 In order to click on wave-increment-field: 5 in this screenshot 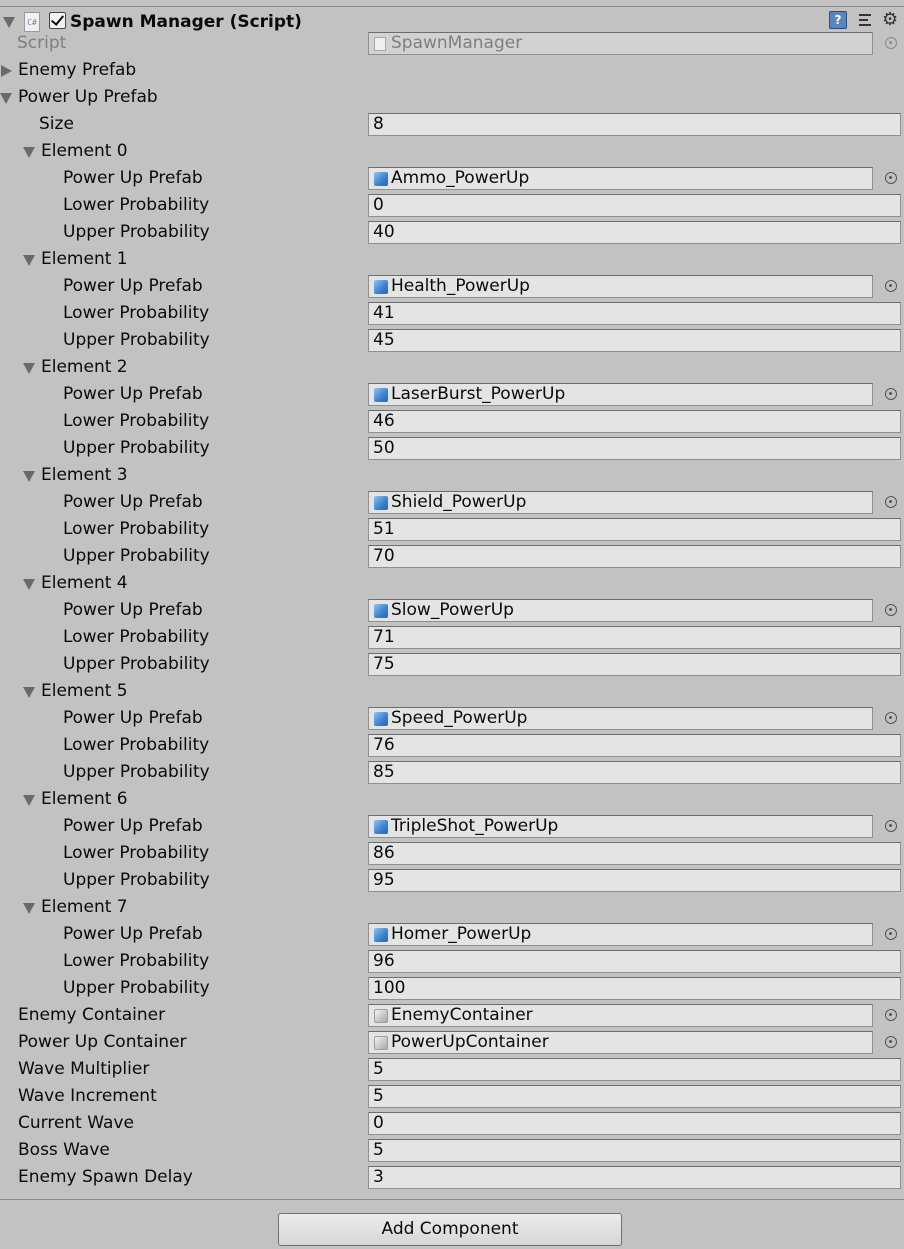, I will do `click(634, 1096)`.